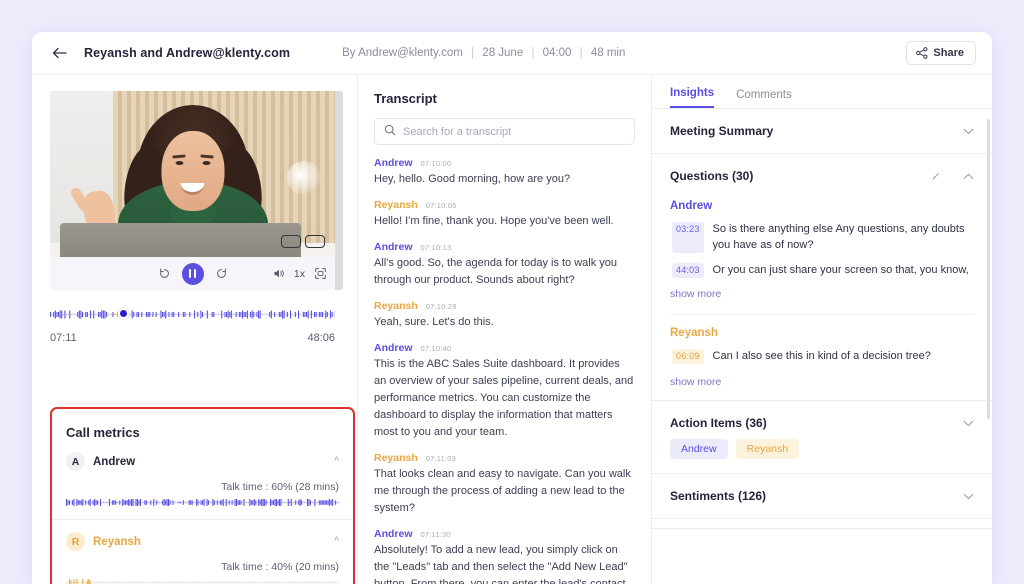  I want to click on expand-icon, so click(935, 176).